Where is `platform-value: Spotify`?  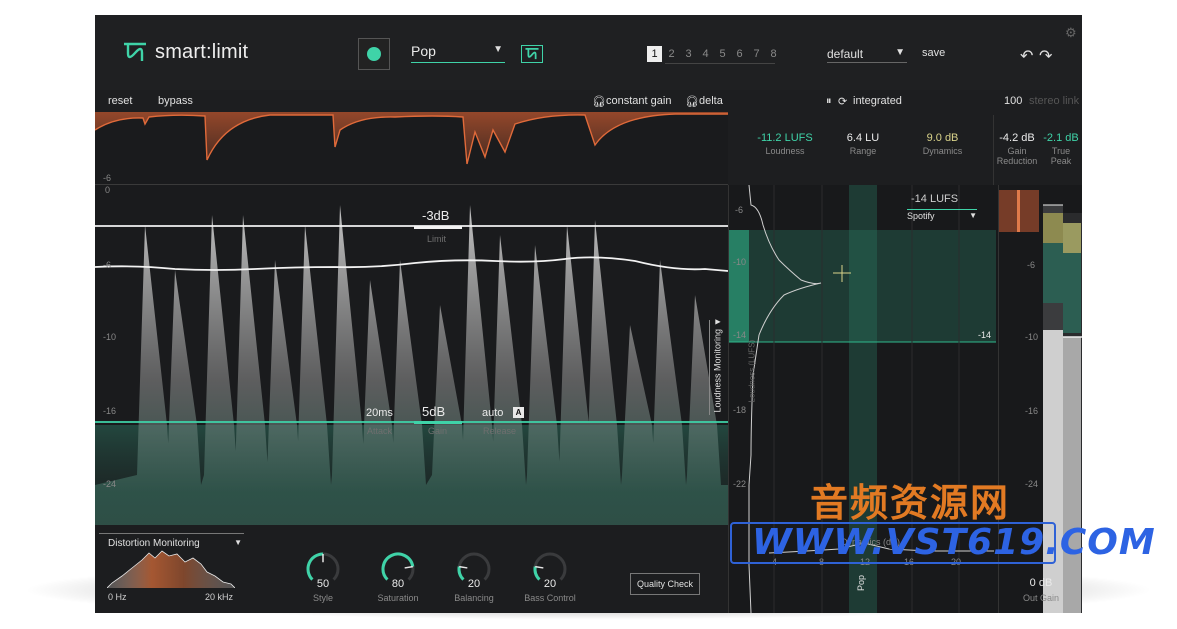
platform-value: Spotify is located at coordinates (921, 216).